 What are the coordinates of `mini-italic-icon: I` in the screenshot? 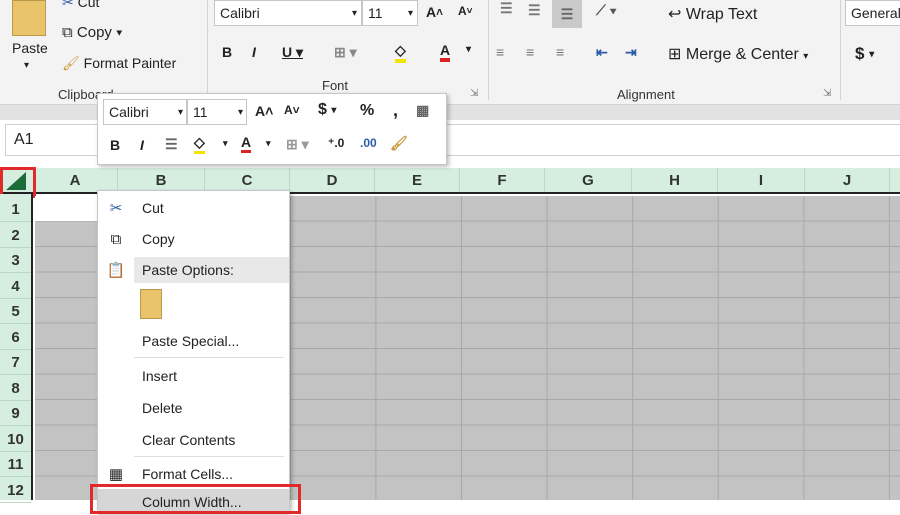 It's located at (142, 145).